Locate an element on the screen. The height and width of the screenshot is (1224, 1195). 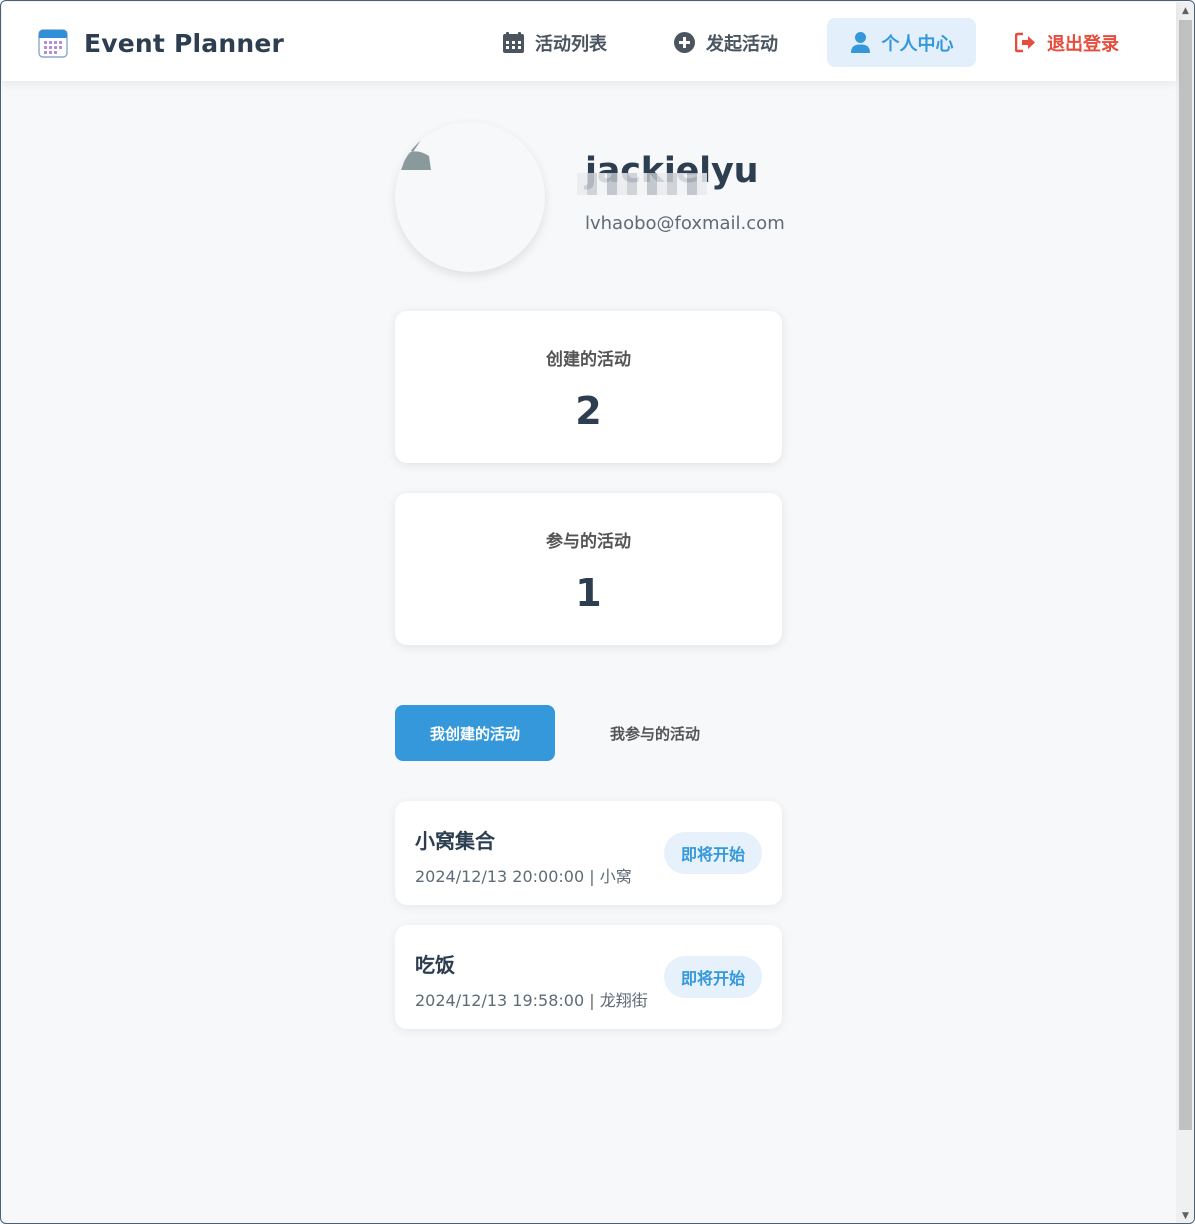
user-icon is located at coordinates (860, 42).